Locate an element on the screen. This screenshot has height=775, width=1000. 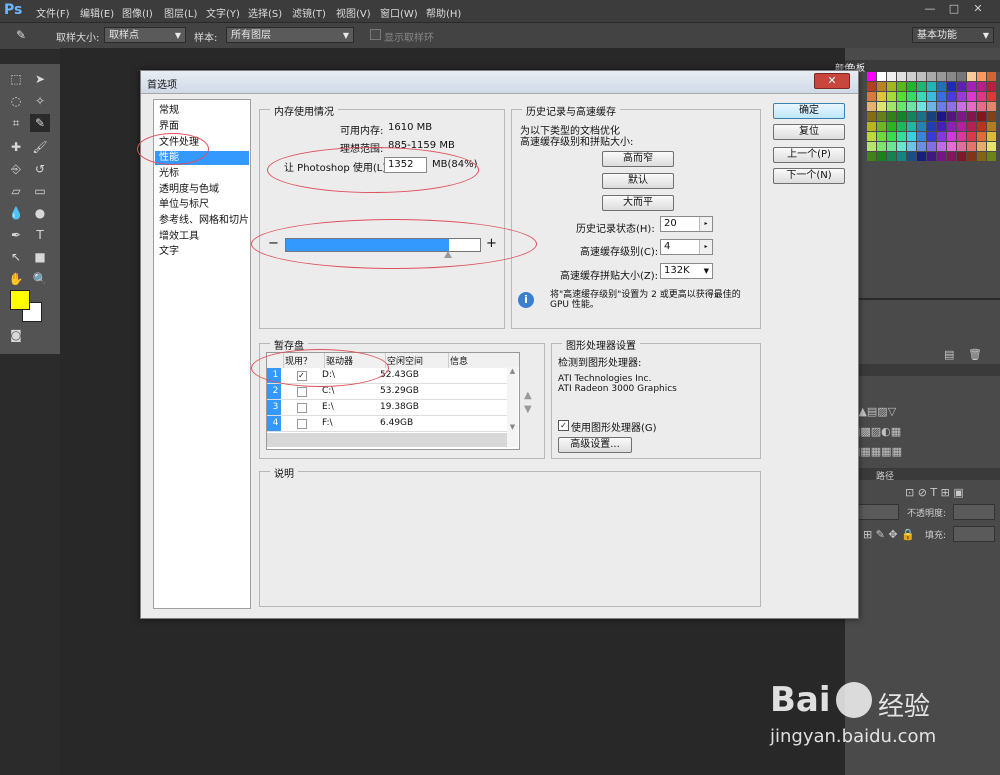
history-states-field: 20 ▸ is located at coordinates (686, 224).